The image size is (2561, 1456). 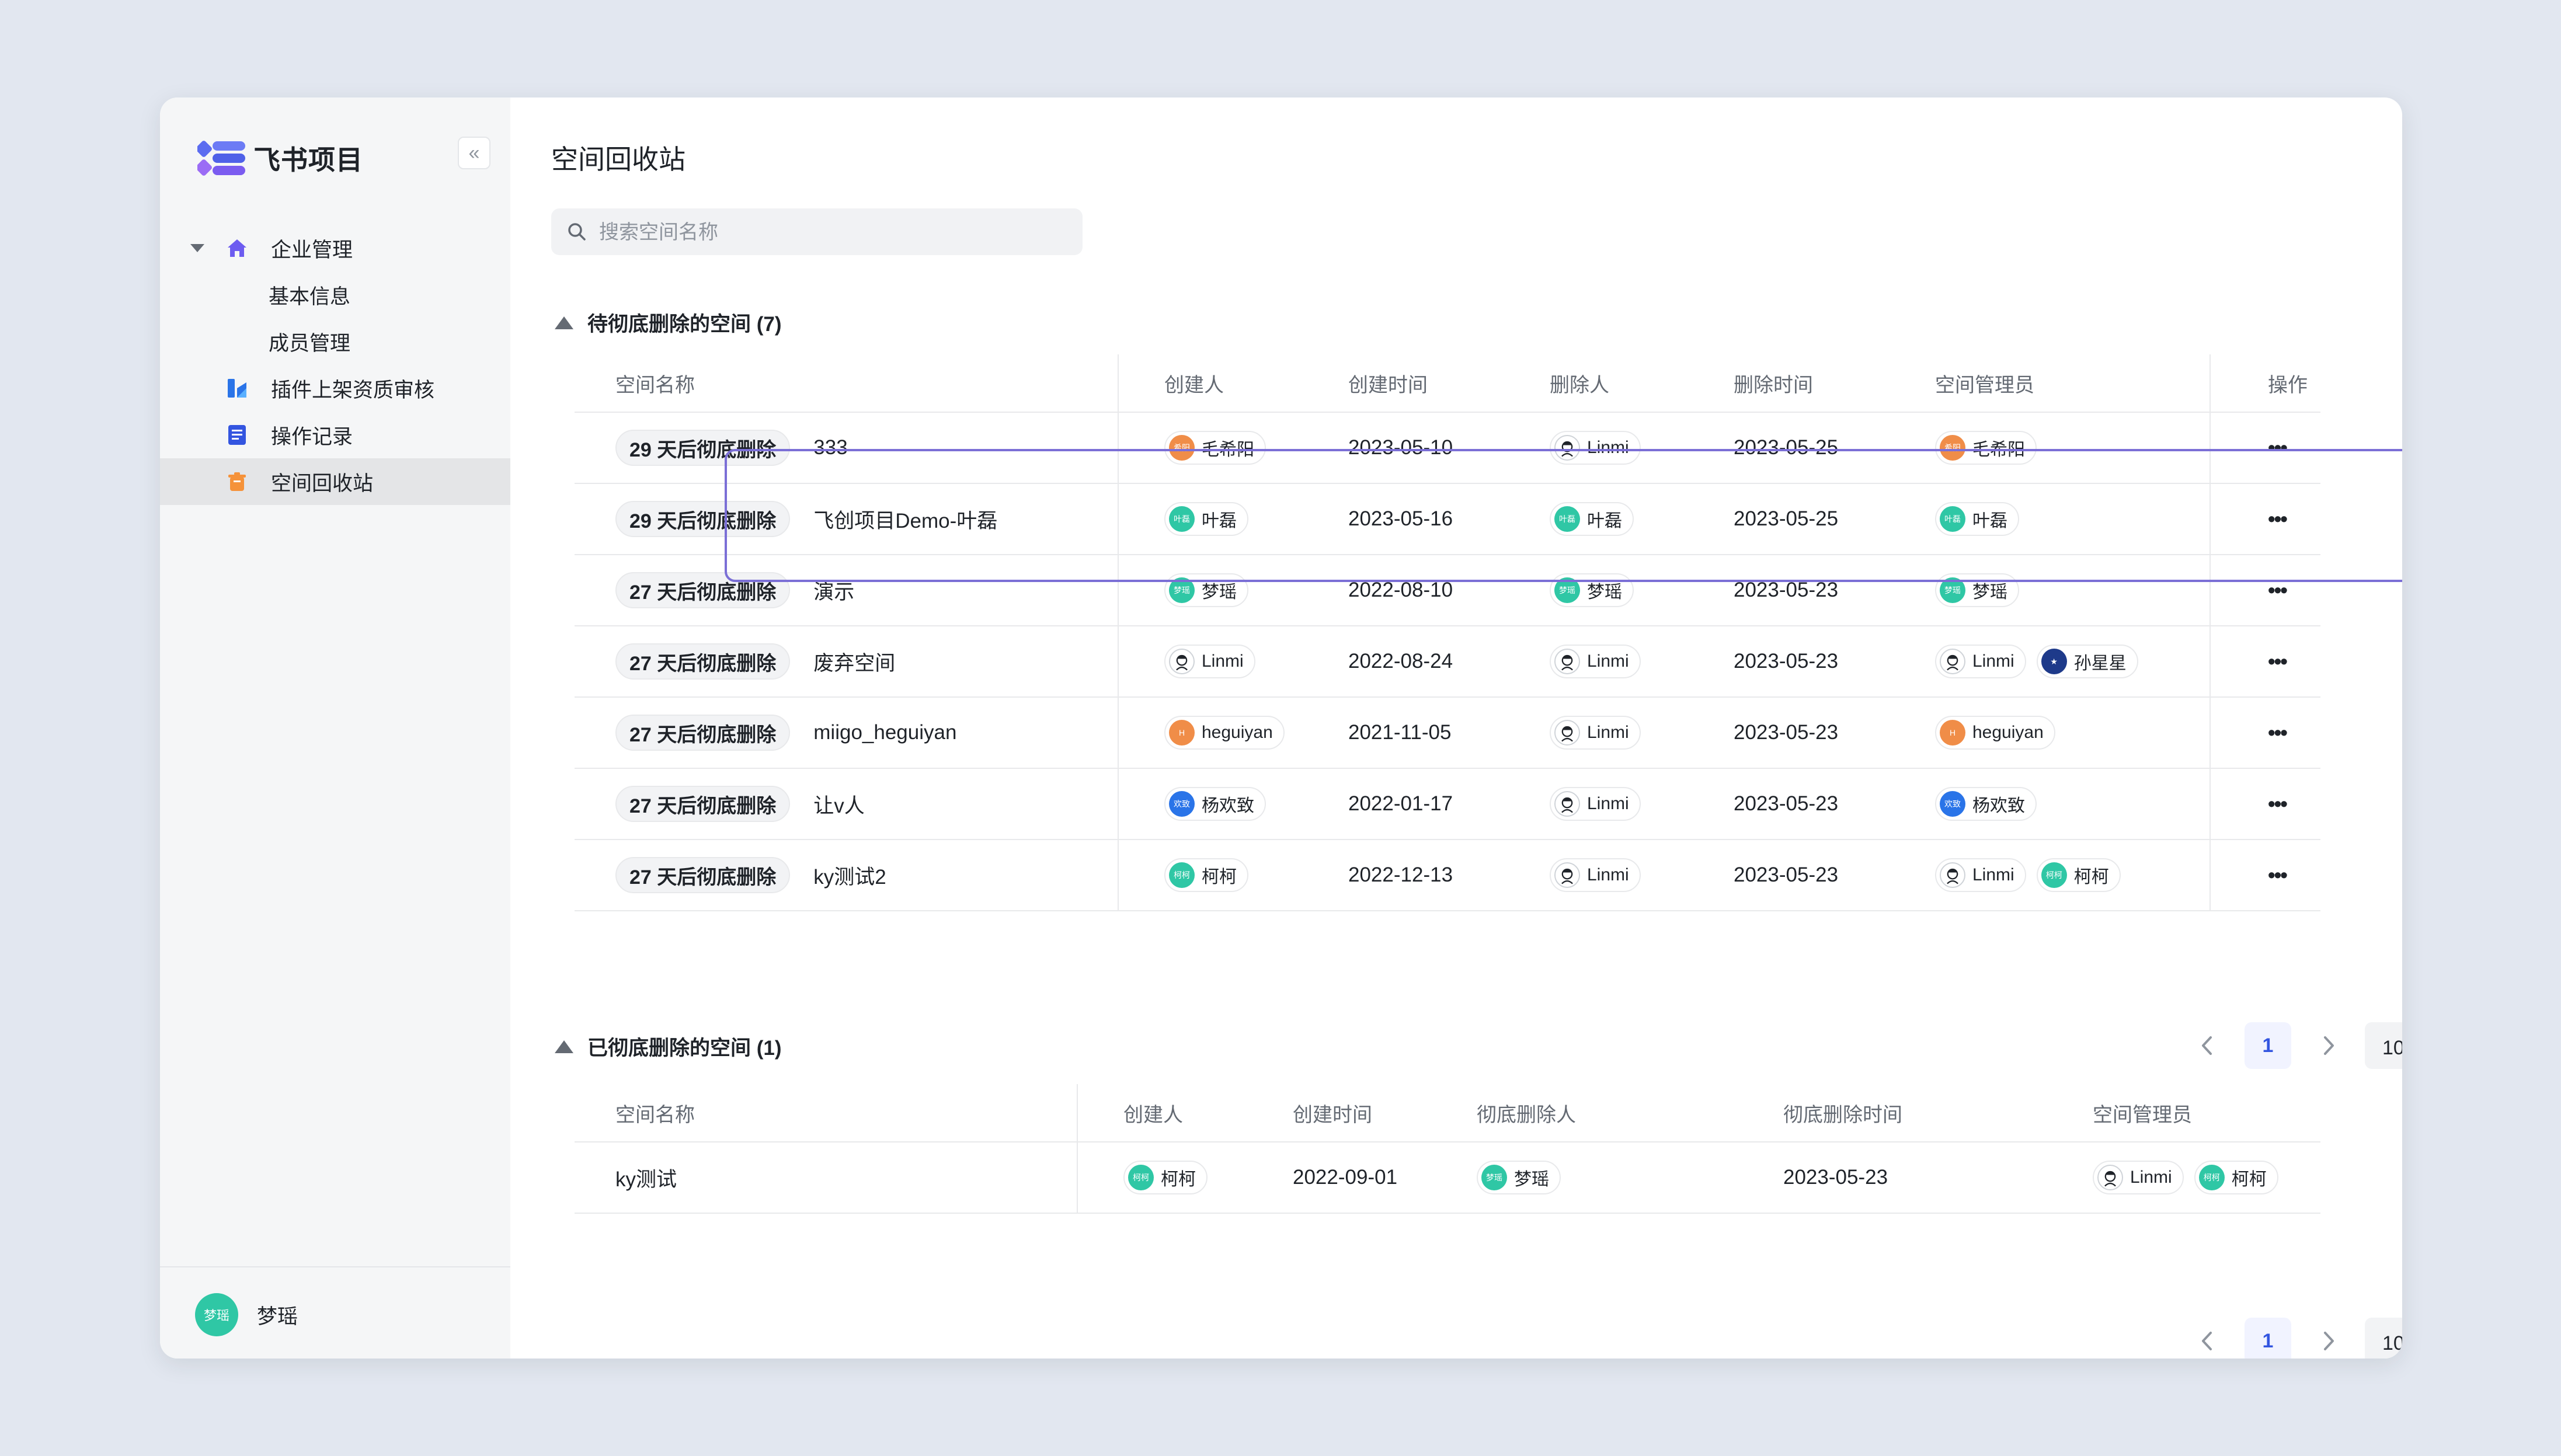 What do you see at coordinates (1182, 448) in the screenshot?
I see `avatar: 希阳` at bounding box center [1182, 448].